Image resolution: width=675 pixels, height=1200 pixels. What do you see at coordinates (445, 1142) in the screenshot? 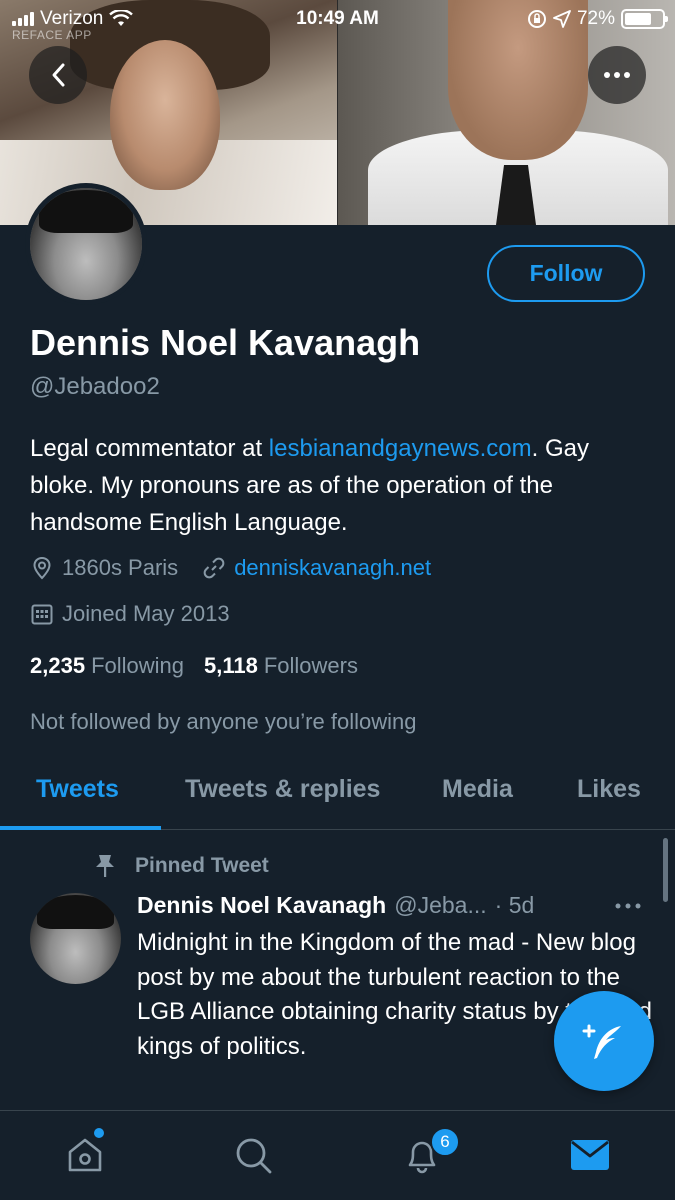
I see `notifications-badge: 6` at bounding box center [445, 1142].